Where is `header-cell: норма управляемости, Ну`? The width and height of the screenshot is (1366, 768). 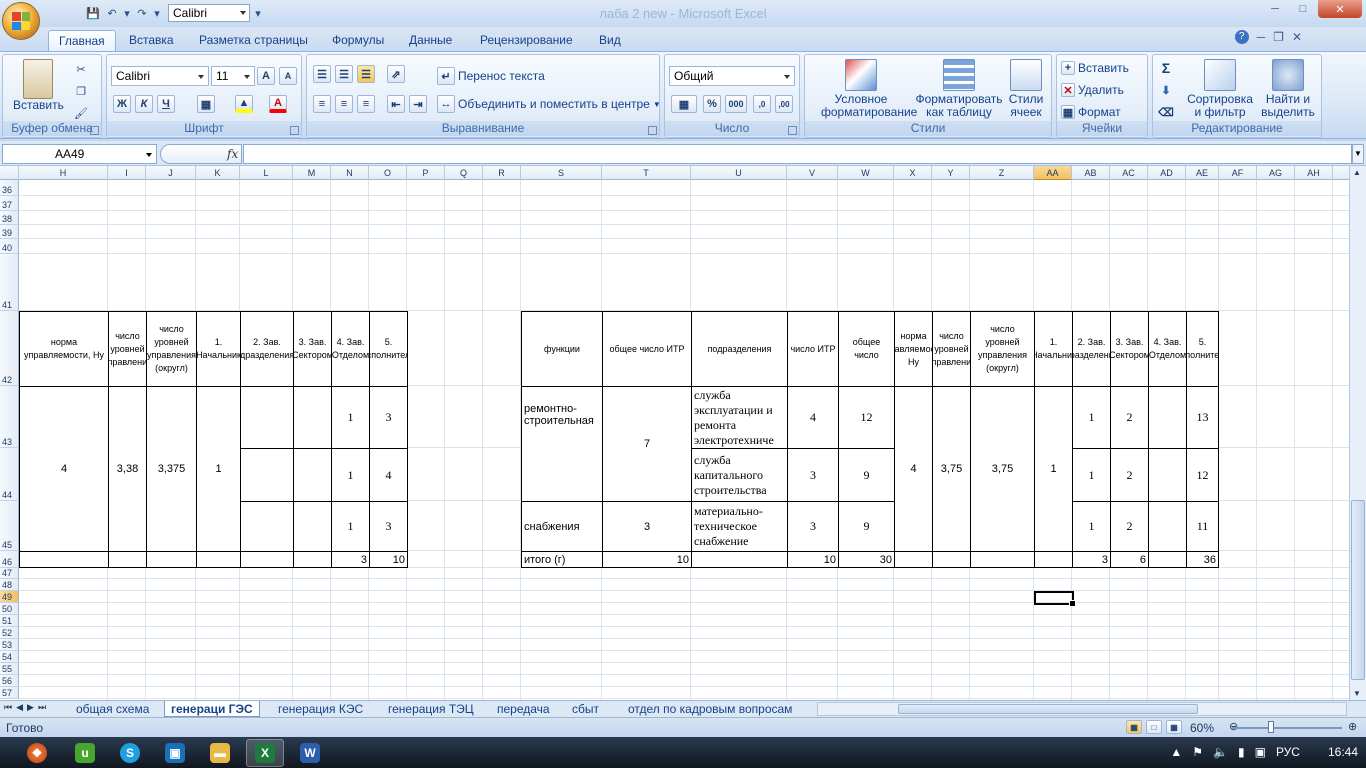 header-cell: норма управляемости, Ну is located at coordinates (913, 349).